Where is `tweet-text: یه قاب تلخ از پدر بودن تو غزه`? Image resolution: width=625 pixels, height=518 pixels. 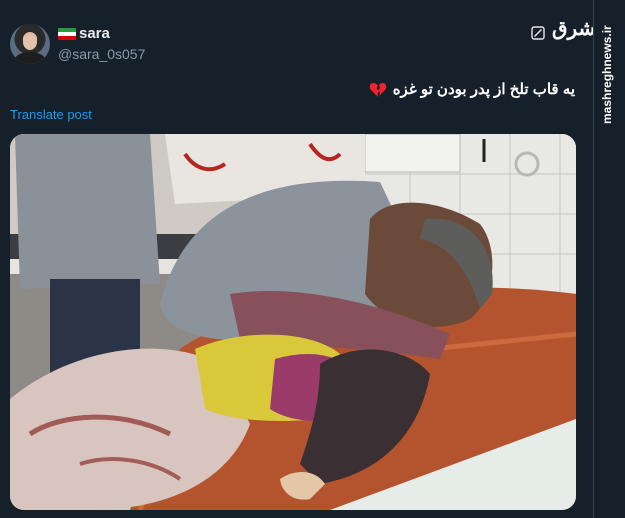 tweet-text: یه قاب تلخ از پدر بودن تو غزه is located at coordinates (472, 90).